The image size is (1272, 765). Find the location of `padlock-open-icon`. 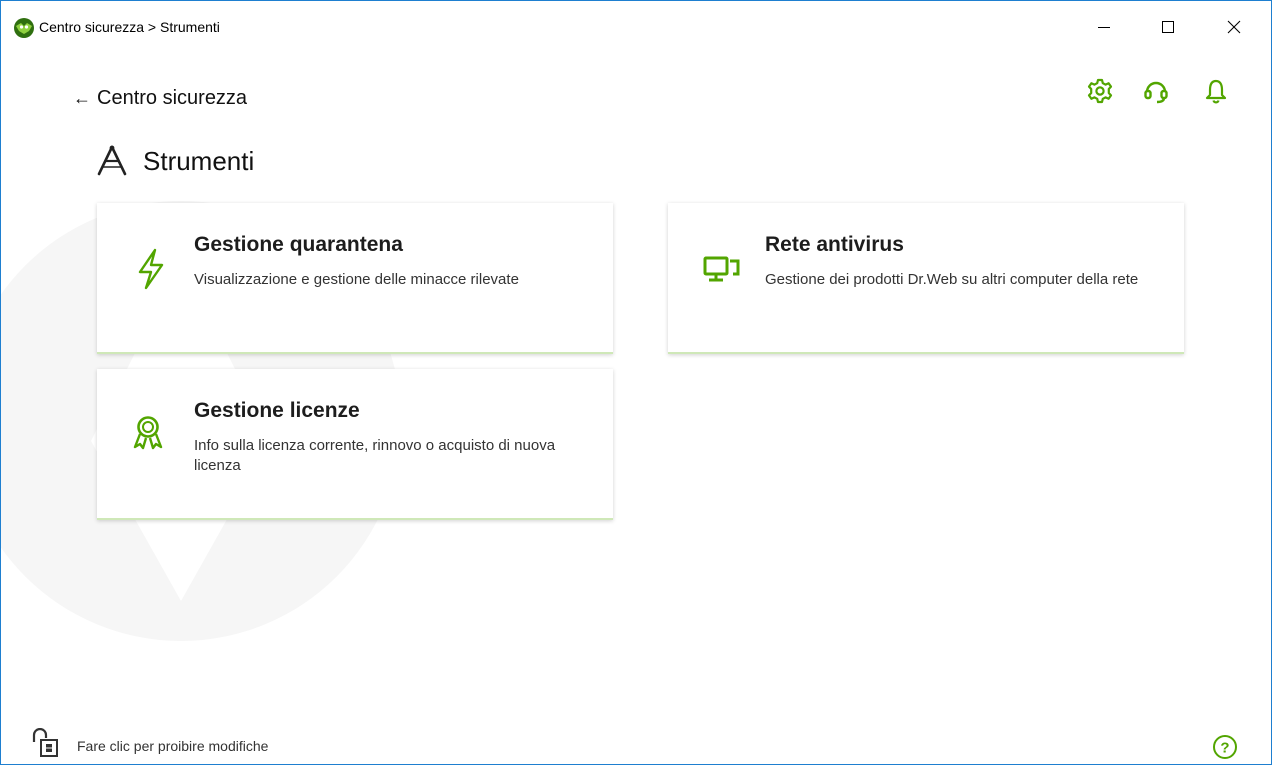

padlock-open-icon is located at coordinates (45, 742).